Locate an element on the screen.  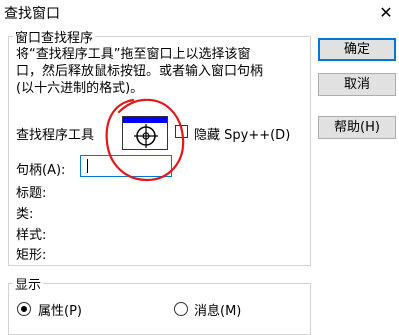
messages-radio is located at coordinates (181, 309).